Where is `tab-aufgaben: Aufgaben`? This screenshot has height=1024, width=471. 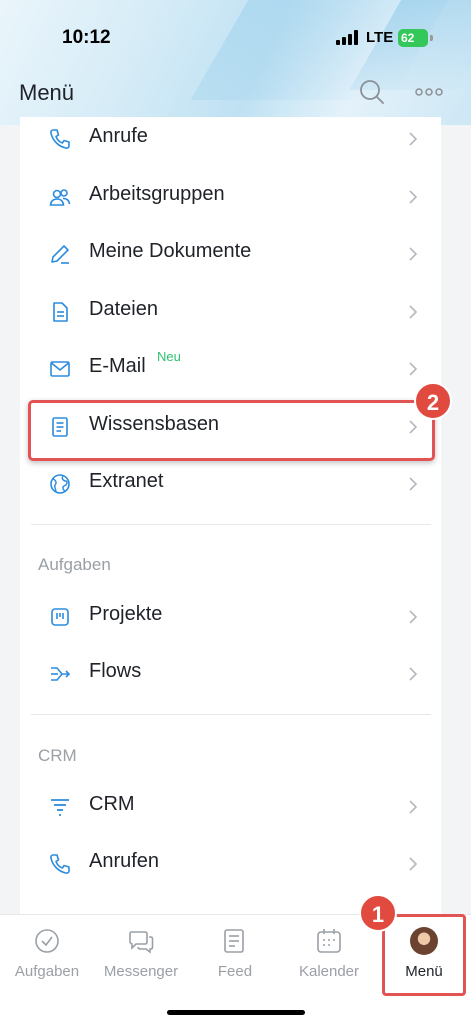 tab-aufgaben: Aufgaben is located at coordinates (47, 955).